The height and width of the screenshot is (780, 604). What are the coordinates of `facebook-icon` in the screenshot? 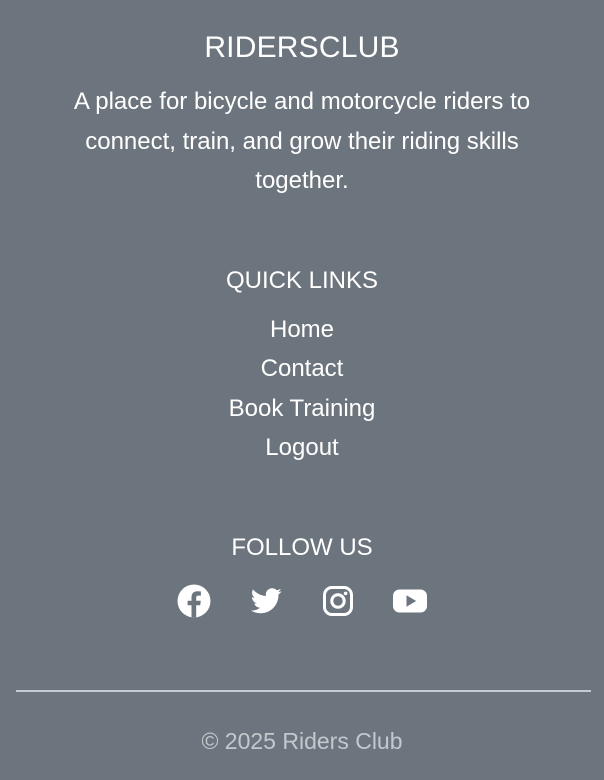 It's located at (194, 601).